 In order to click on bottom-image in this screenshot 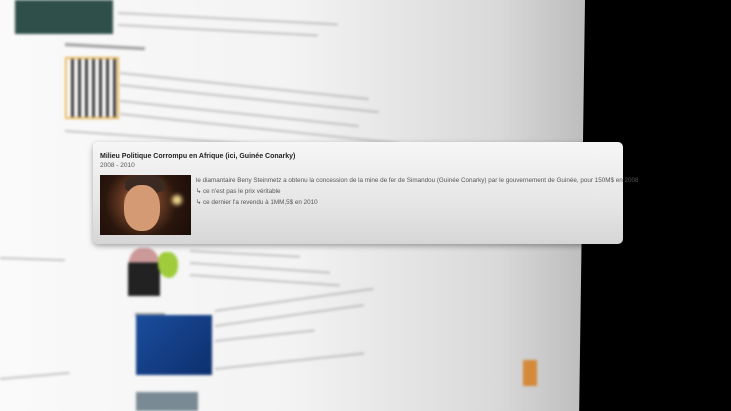, I will do `click(167, 401)`.